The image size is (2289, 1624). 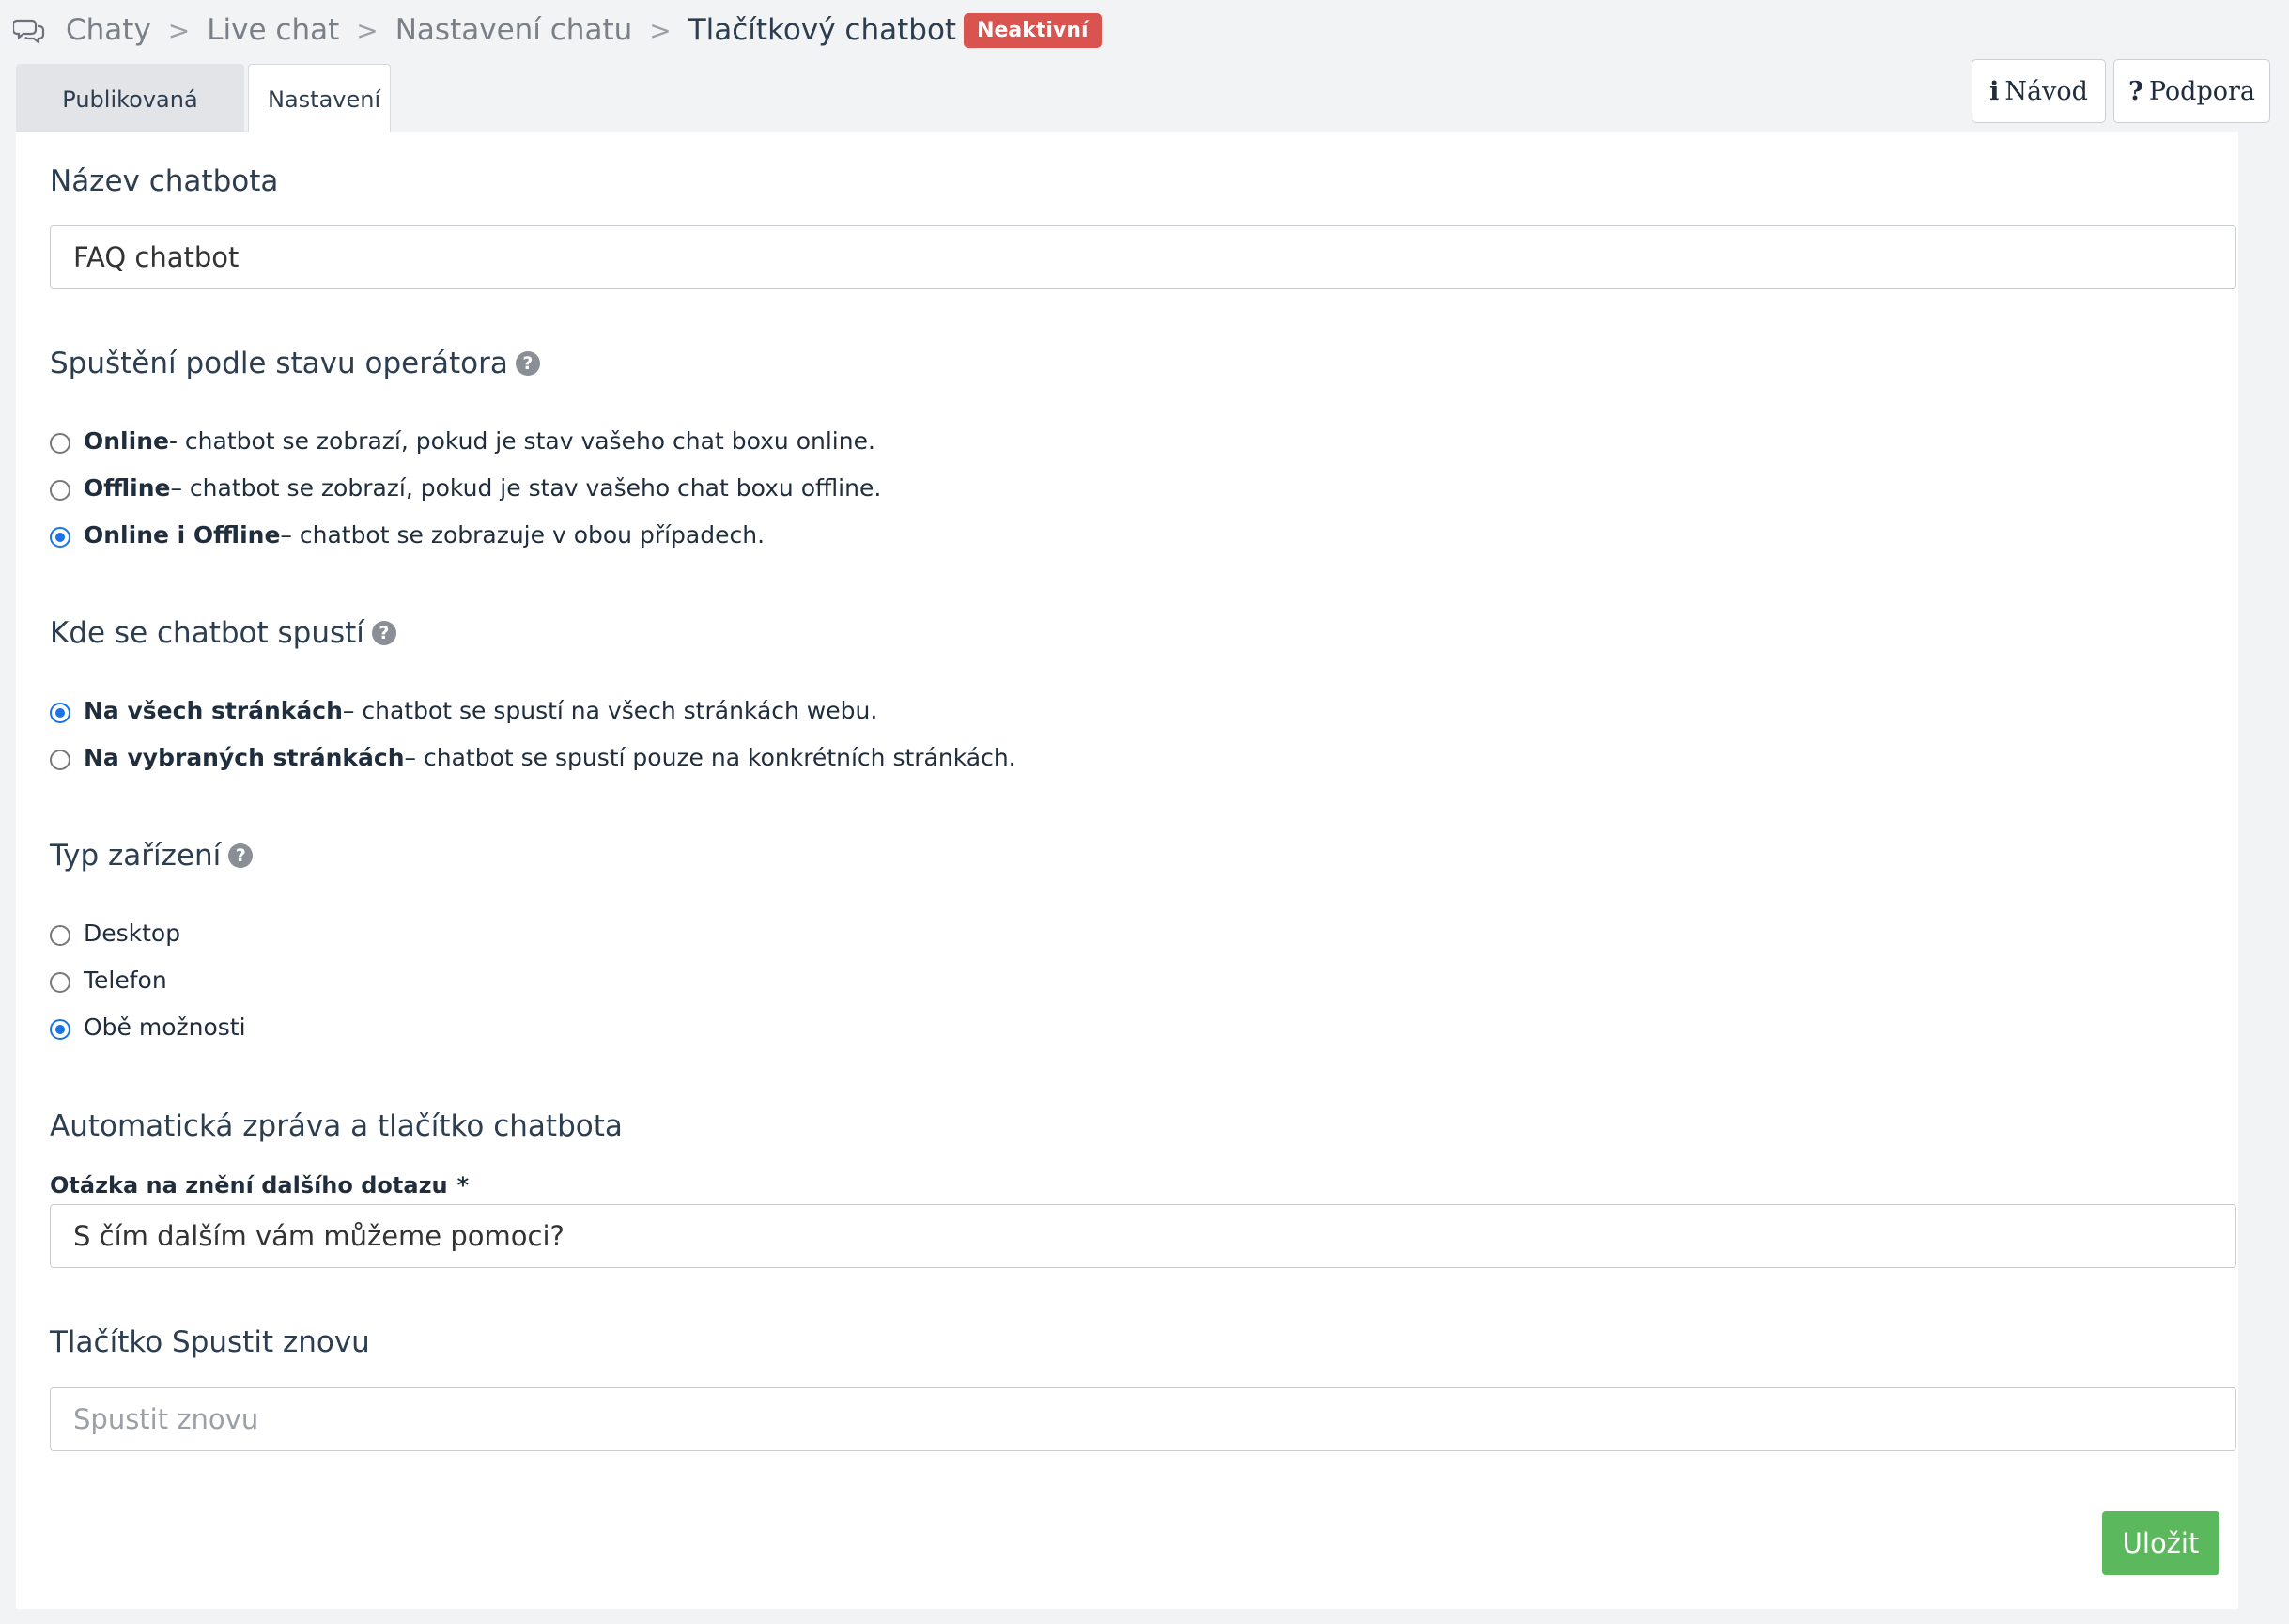 I want to click on guide-button: i Návod, so click(x=2039, y=91).